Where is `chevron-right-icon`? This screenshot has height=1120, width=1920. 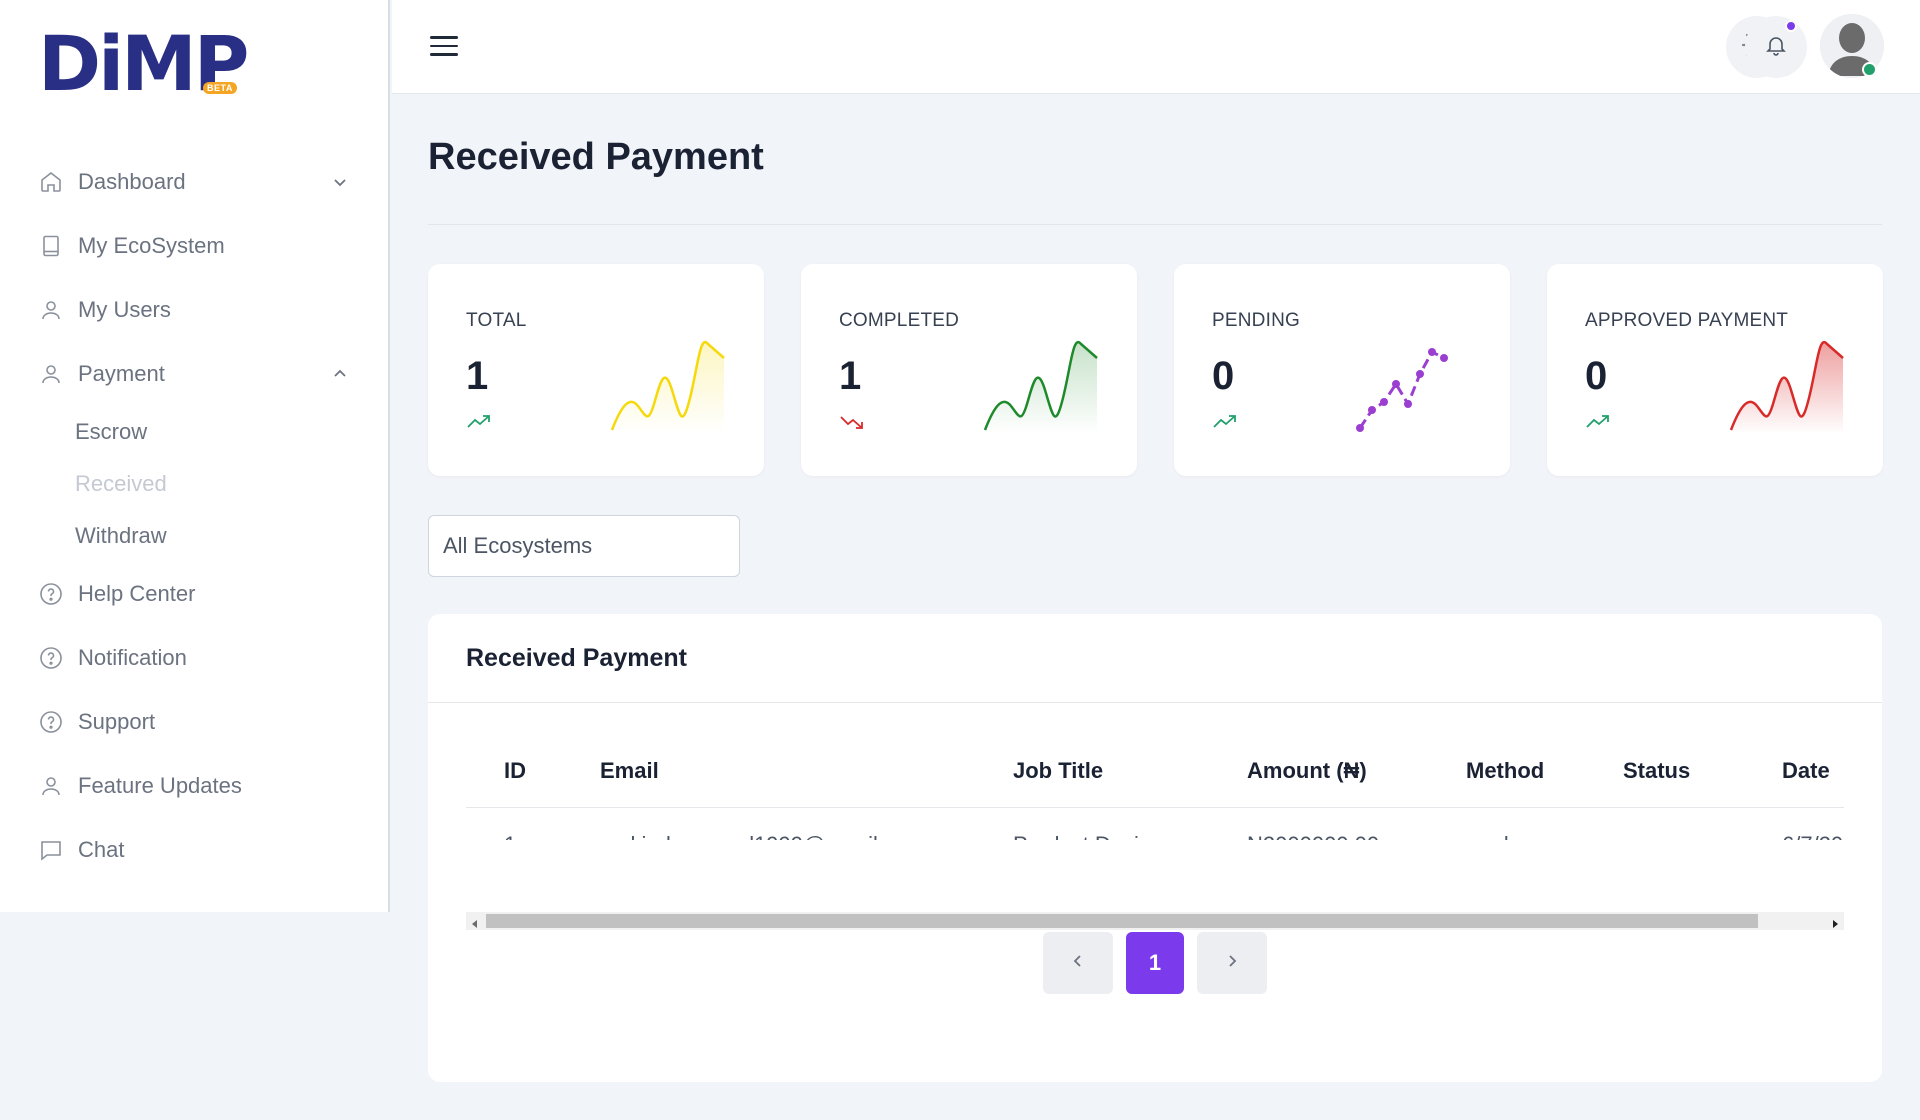
chevron-right-icon is located at coordinates (1232, 963).